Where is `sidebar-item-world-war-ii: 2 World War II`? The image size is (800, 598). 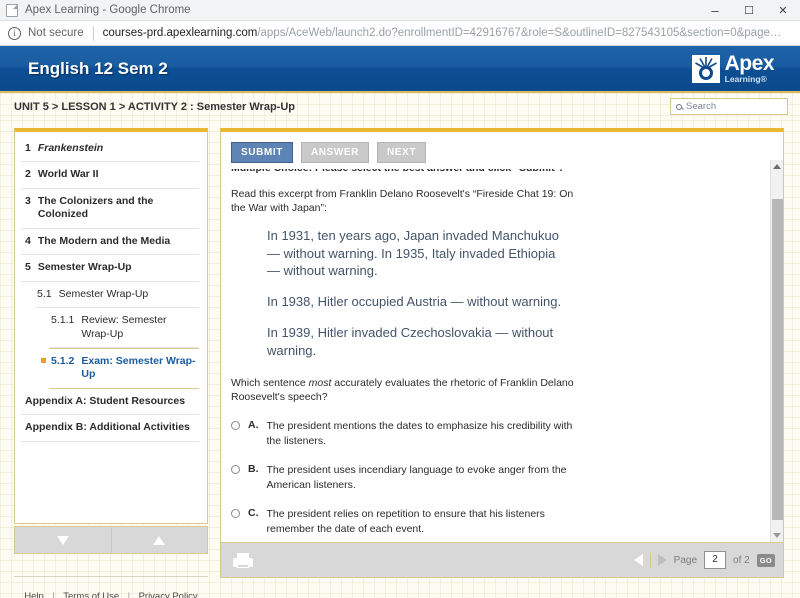
sidebar-item-world-war-ii: 2 World War II is located at coordinates (110, 175).